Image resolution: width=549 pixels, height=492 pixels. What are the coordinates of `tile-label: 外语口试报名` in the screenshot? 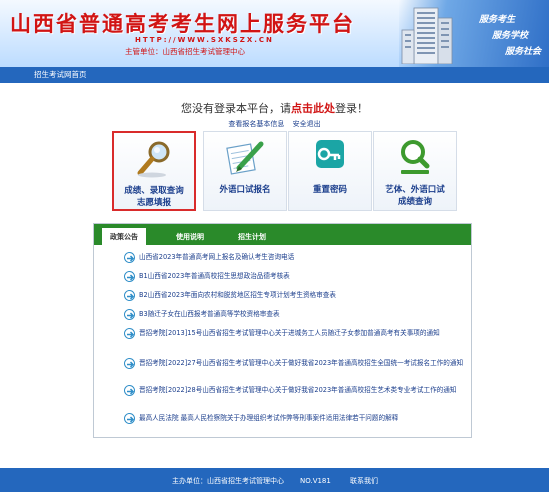 It's located at (245, 190).